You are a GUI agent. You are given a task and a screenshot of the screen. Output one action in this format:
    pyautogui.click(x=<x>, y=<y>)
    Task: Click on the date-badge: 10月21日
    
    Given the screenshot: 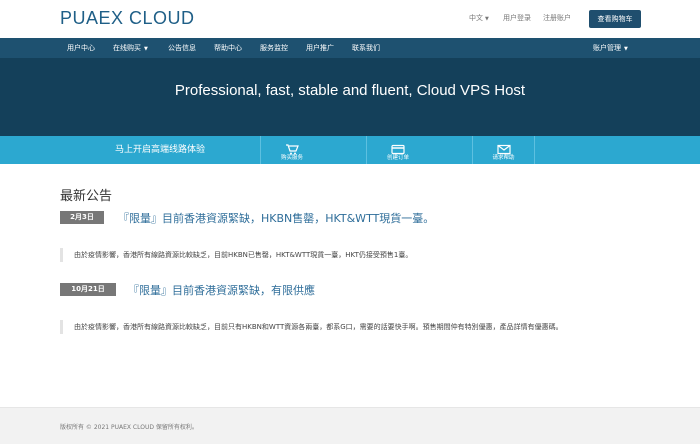 What is the action you would take?
    pyautogui.click(x=88, y=289)
    